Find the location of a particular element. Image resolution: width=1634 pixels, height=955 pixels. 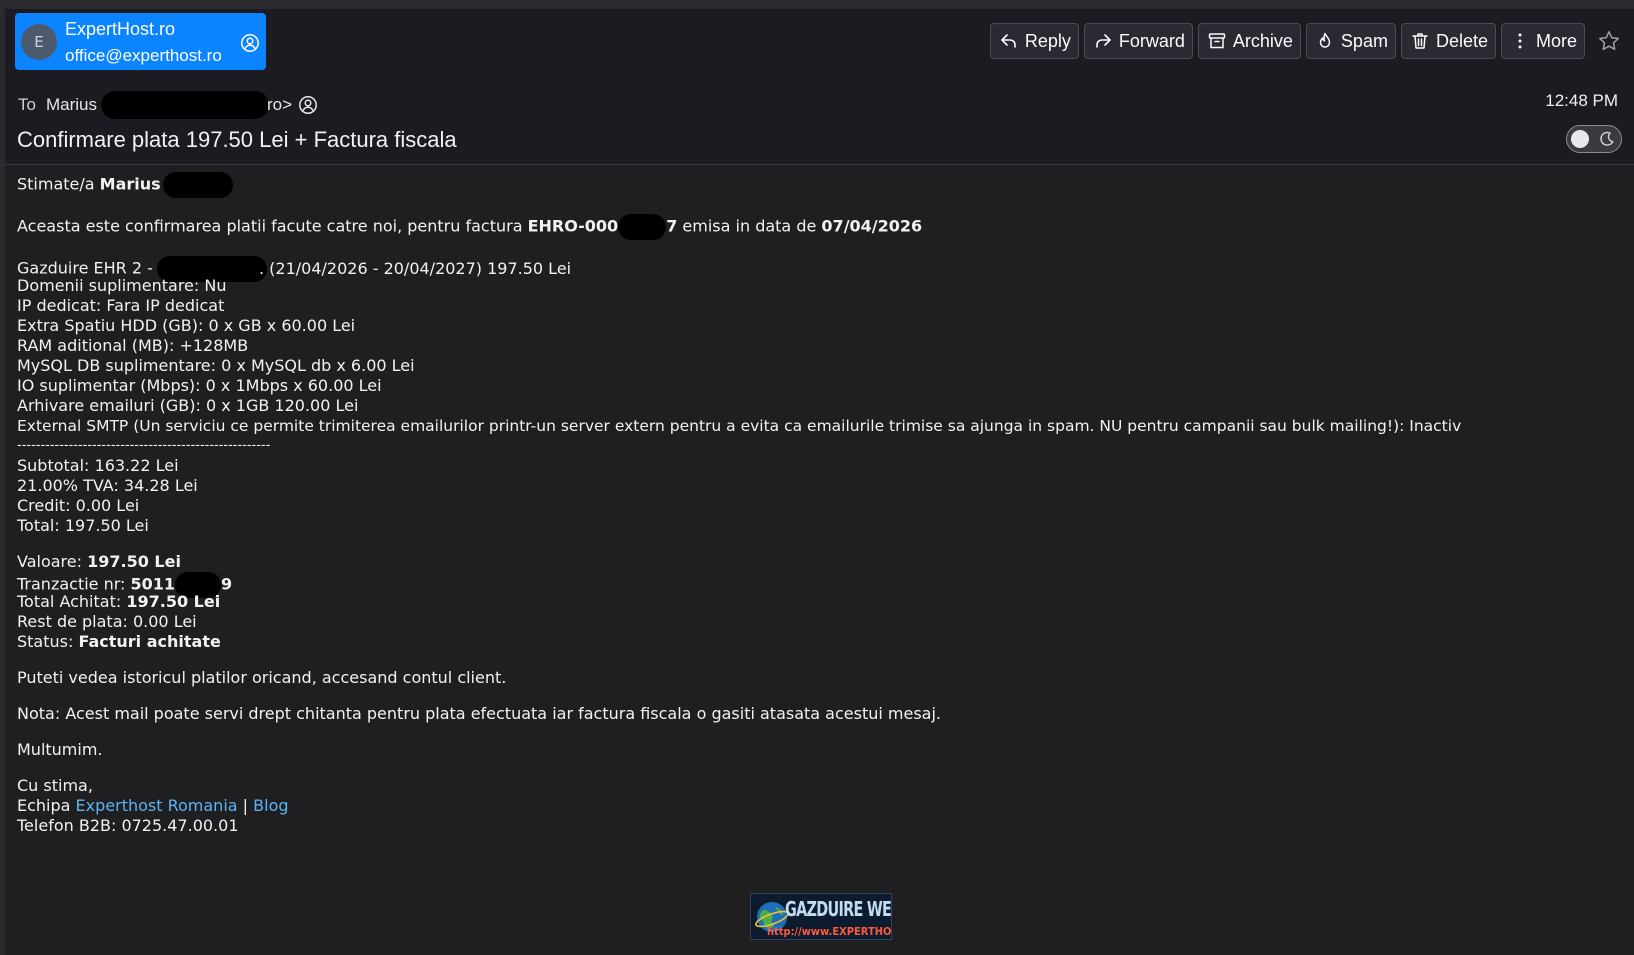

spam-button: Spam is located at coordinates (1350, 41).